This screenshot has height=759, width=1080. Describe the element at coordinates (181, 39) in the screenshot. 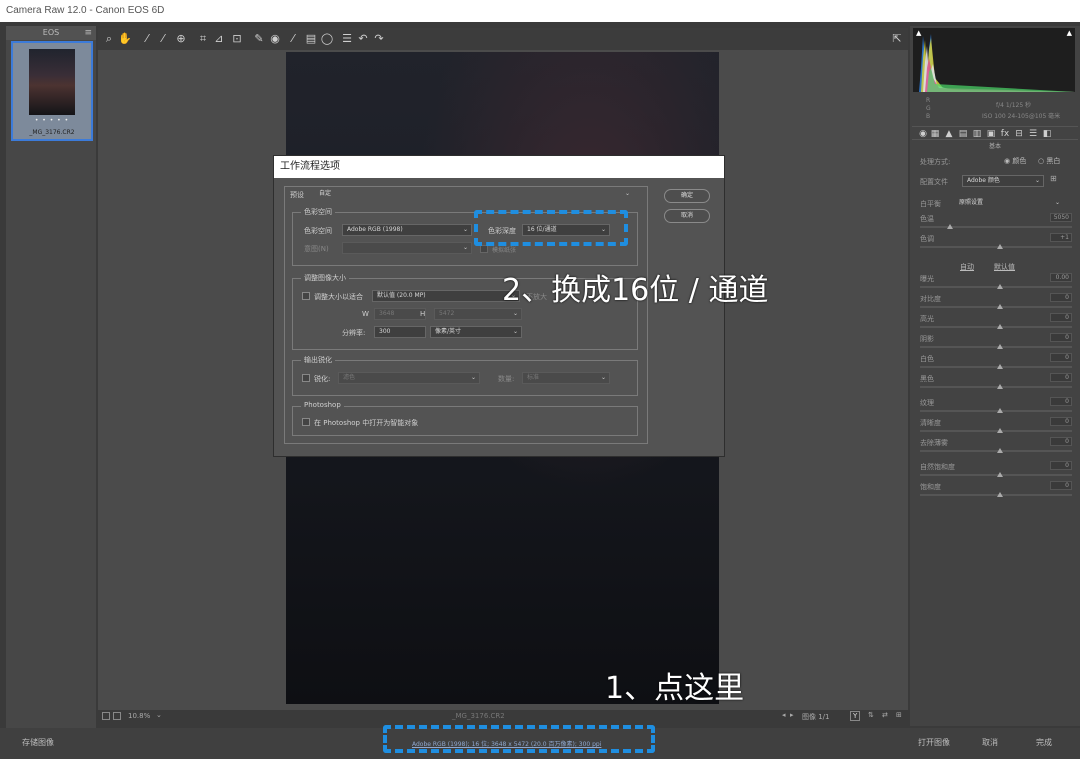

I see `targeted-adjustment-icon: ⊕` at that location.